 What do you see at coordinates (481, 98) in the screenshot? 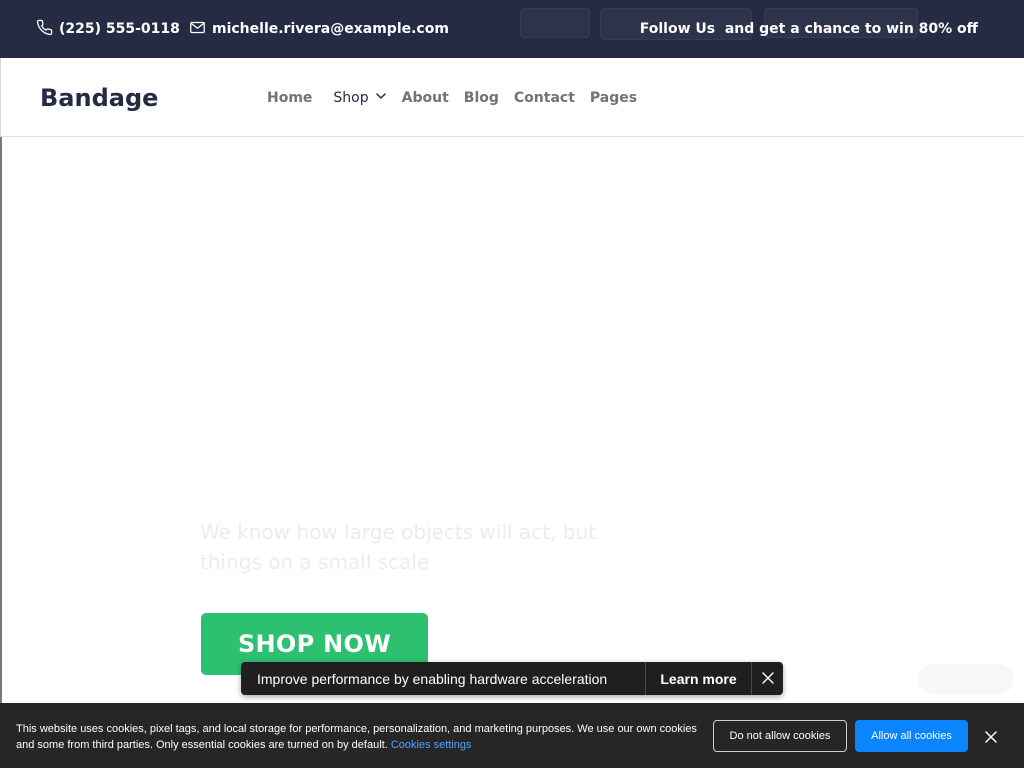
I see `nav-link-blog: Blog` at bounding box center [481, 98].